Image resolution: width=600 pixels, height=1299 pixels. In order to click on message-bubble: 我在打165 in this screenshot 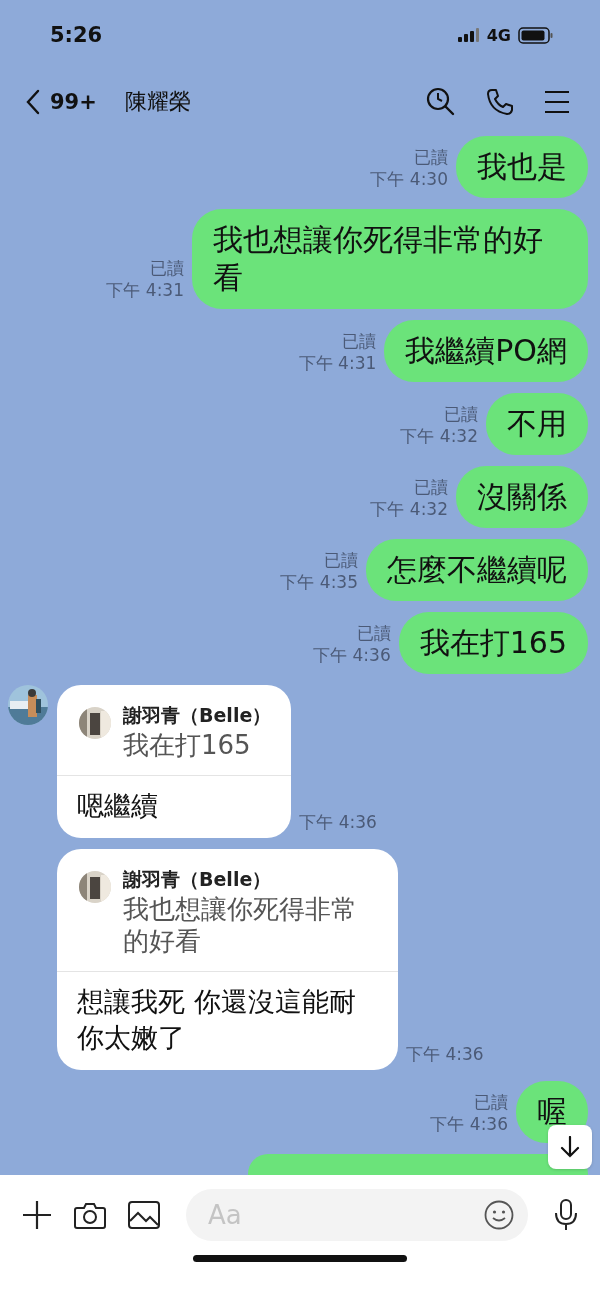, I will do `click(493, 643)`.